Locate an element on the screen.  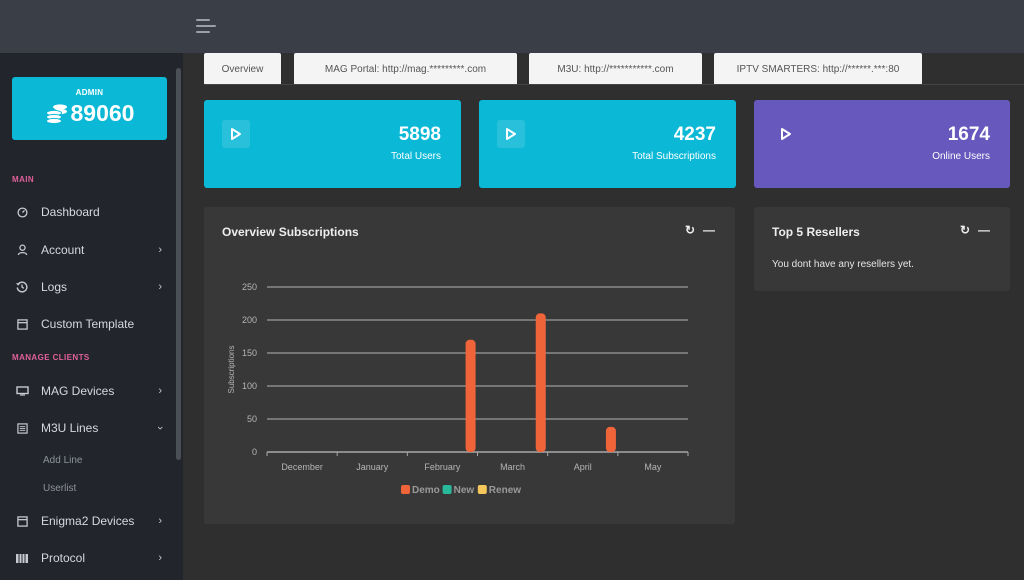
x-tick-label: January is located at coordinates (372, 467).